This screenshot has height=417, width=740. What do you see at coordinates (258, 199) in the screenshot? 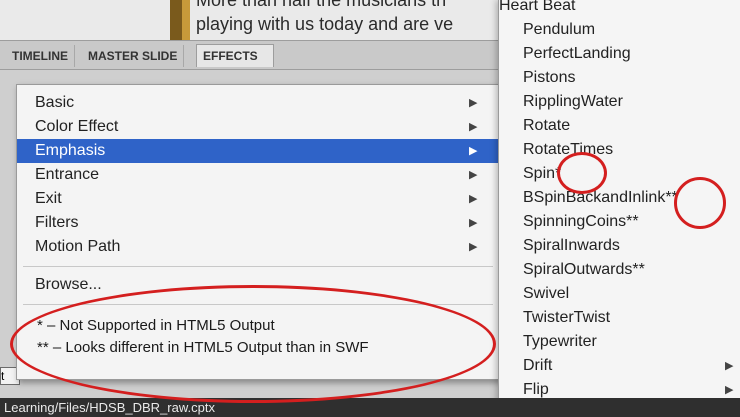
I see `menu-item-exit: Exit ▶` at bounding box center [258, 199].